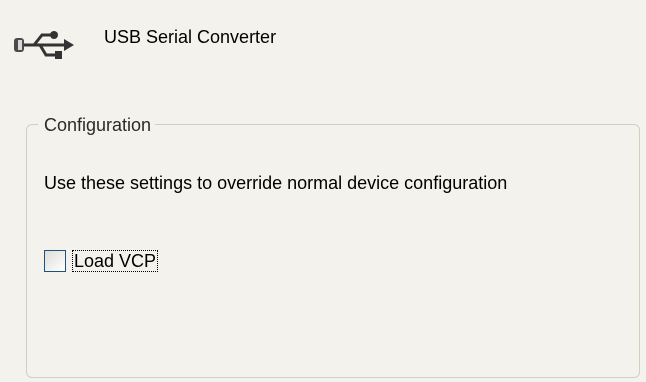  I want to click on load-vcp-checkbox: Load VCP, so click(101, 261).